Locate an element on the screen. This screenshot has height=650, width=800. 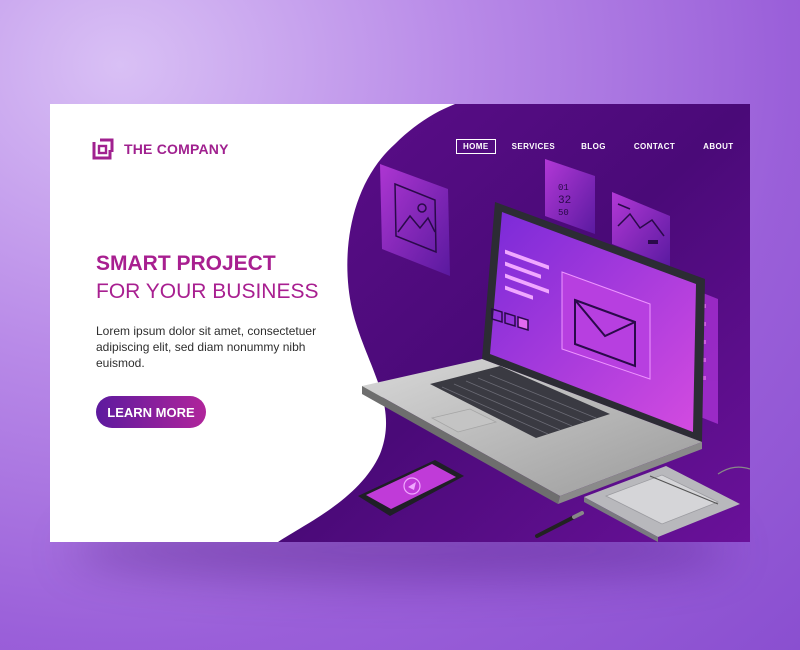
calendar-line-2: 32 is located at coordinates (564, 201).